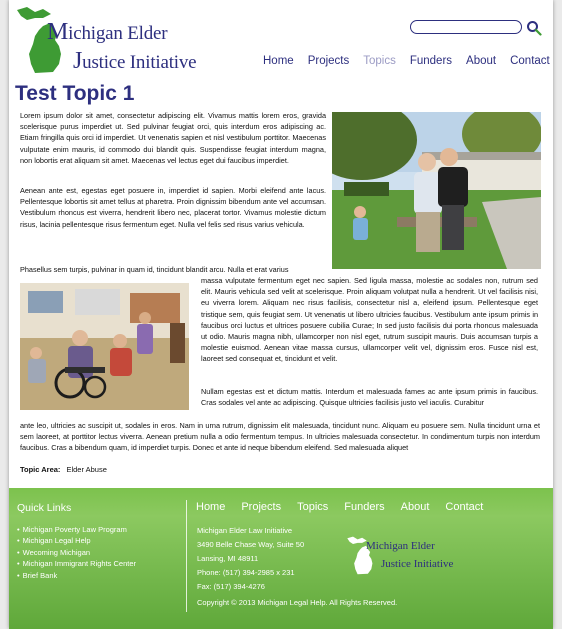 The height and width of the screenshot is (629, 562). What do you see at coordinates (360, 555) in the screenshot?
I see `michigan-map-icon` at bounding box center [360, 555].